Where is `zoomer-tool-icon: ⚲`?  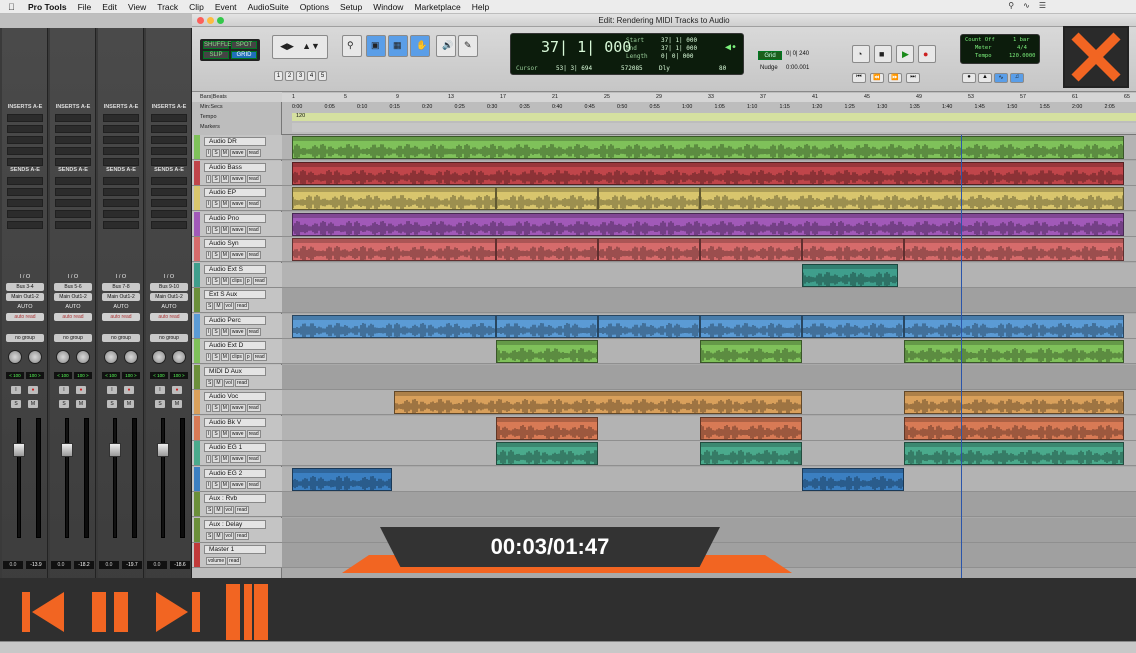
zoomer-tool-icon: ⚲ is located at coordinates (352, 46).